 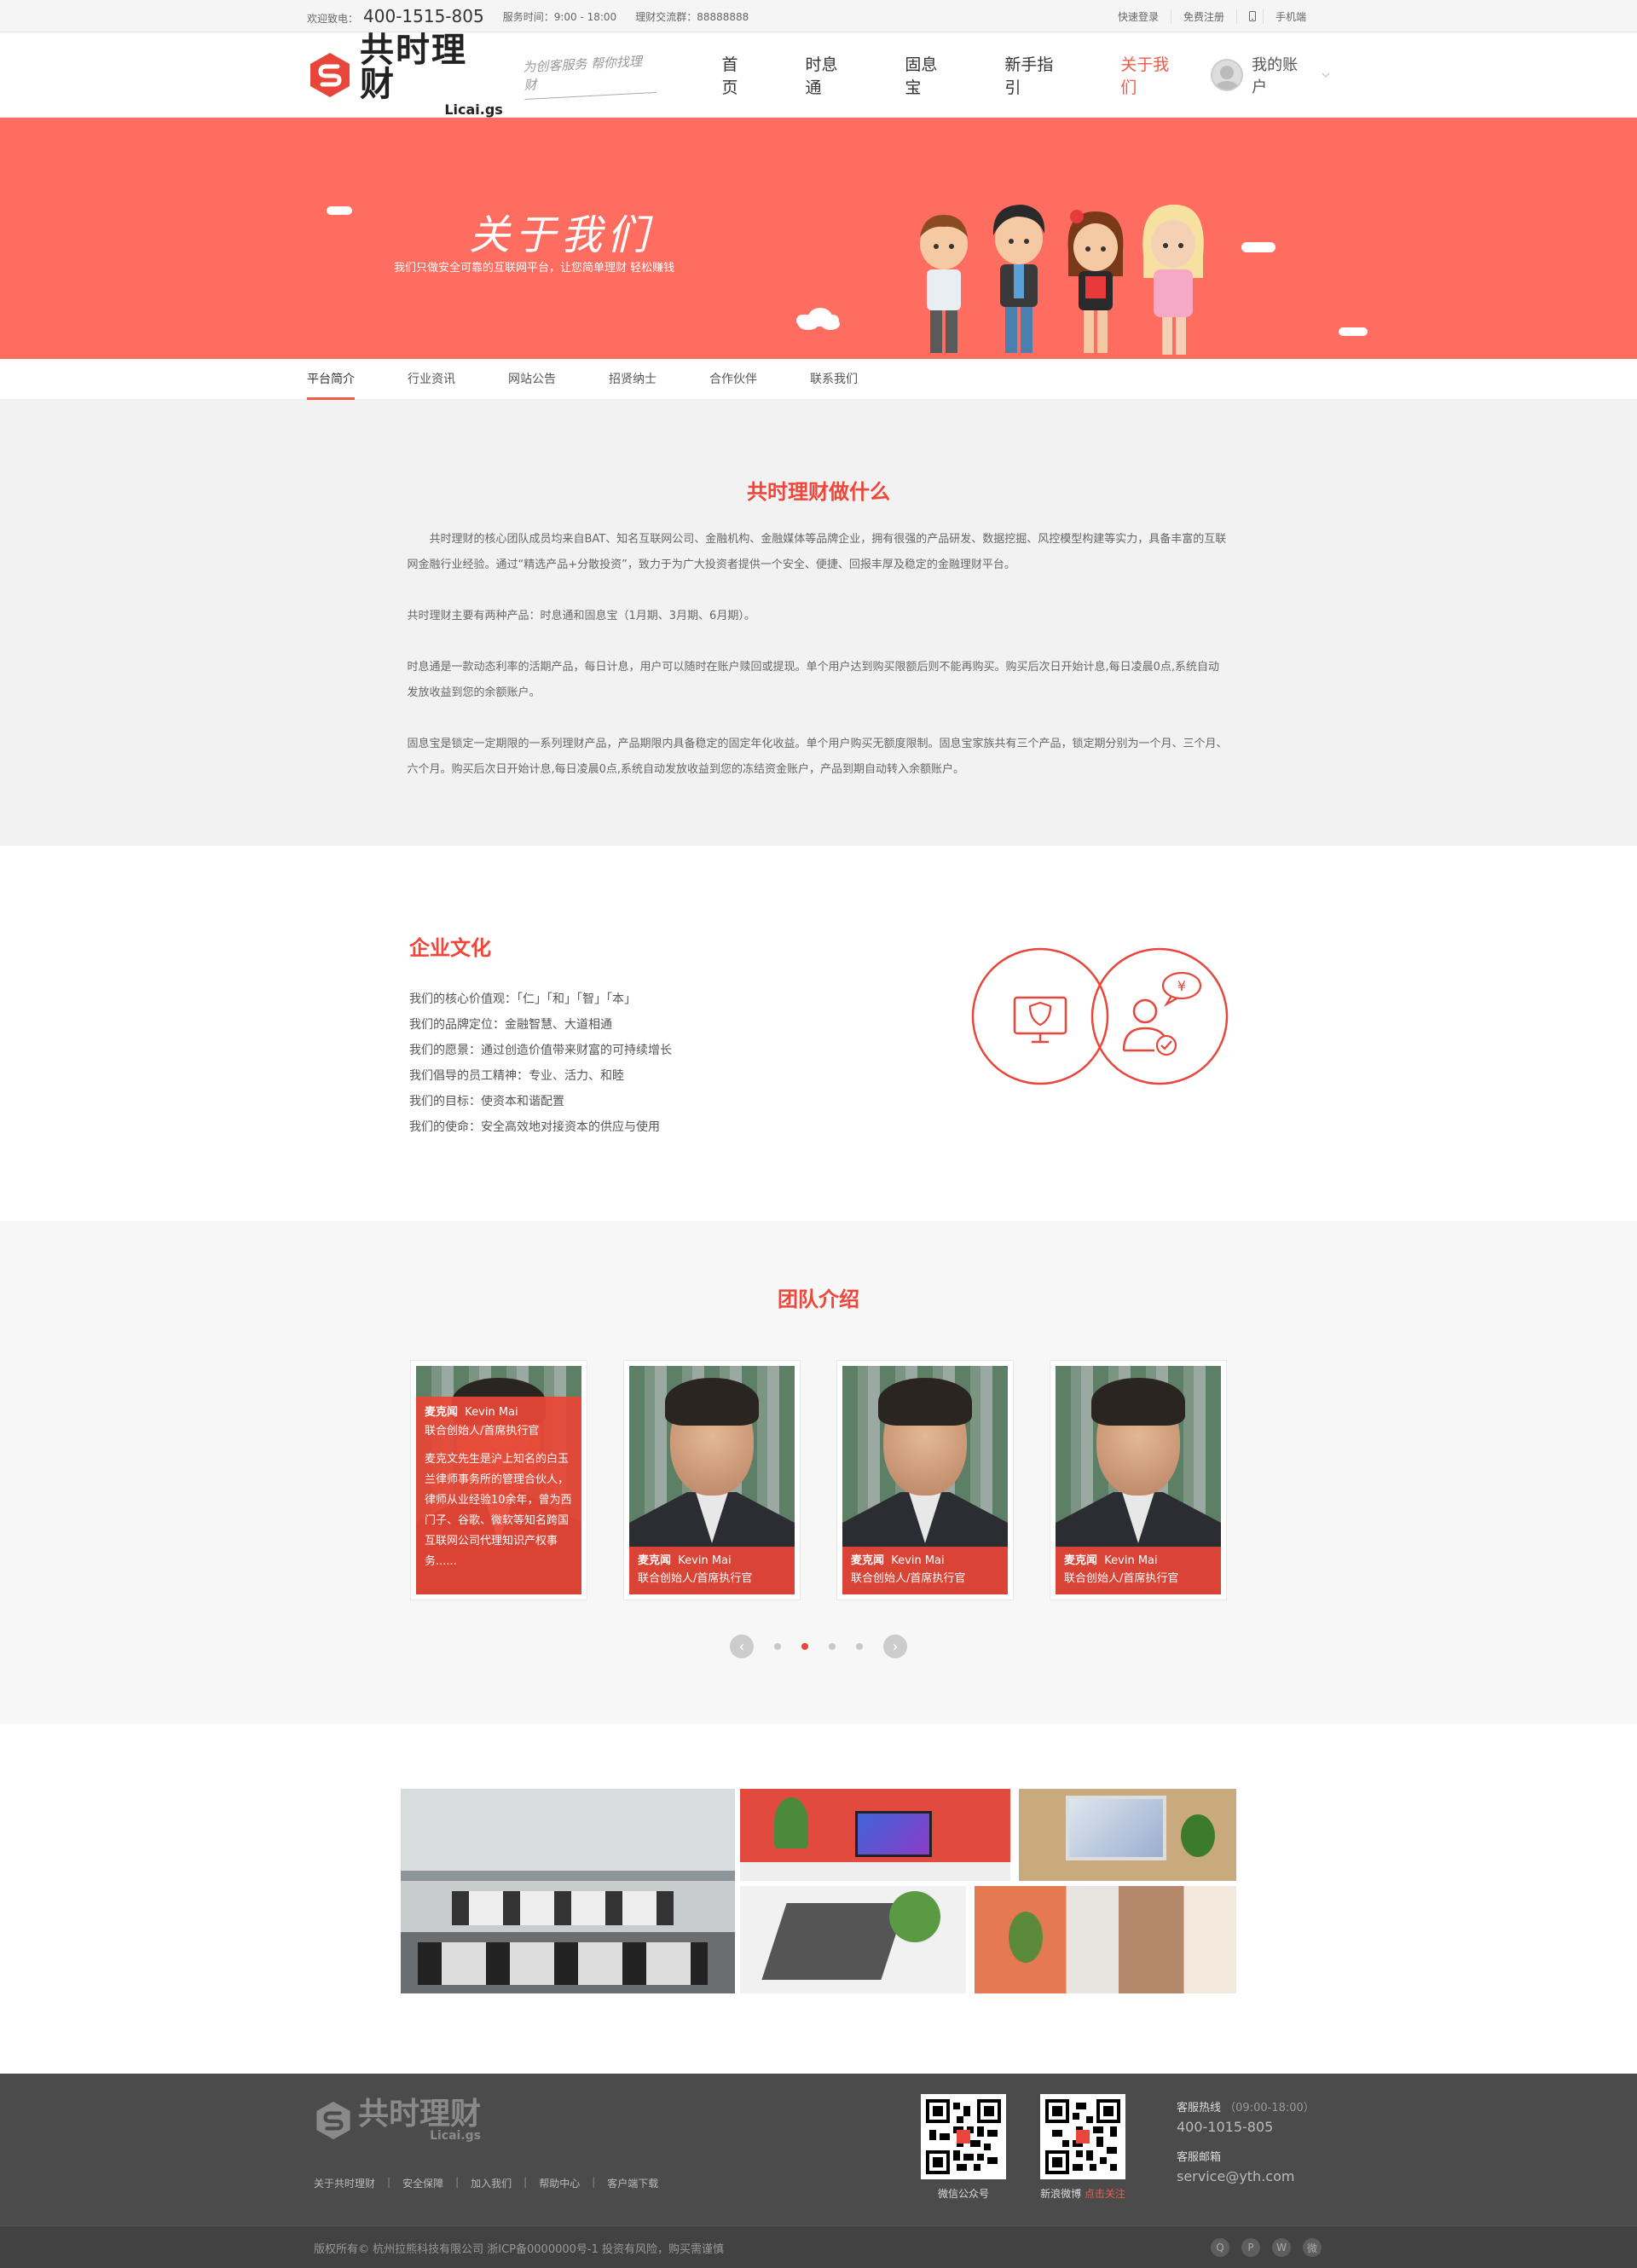 What do you see at coordinates (516, 1076) in the screenshot?
I see `culture-item: 我们倡导的员工精神：专业、活力、和睦` at bounding box center [516, 1076].